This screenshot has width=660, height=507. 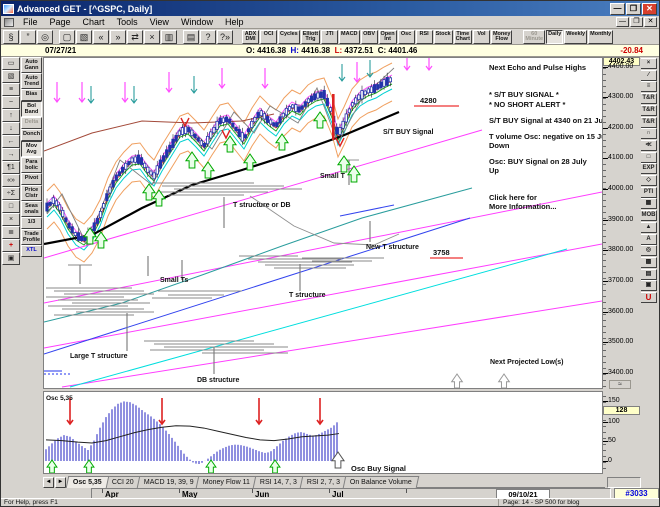 What do you see at coordinates (127, 22) in the screenshot?
I see `menu-tools: Tools` at bounding box center [127, 22].